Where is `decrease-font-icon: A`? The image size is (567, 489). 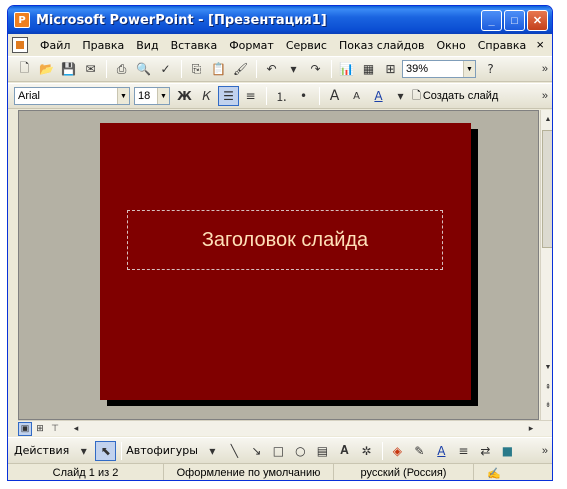
decrease-font-icon: A is located at coordinates (356, 96).